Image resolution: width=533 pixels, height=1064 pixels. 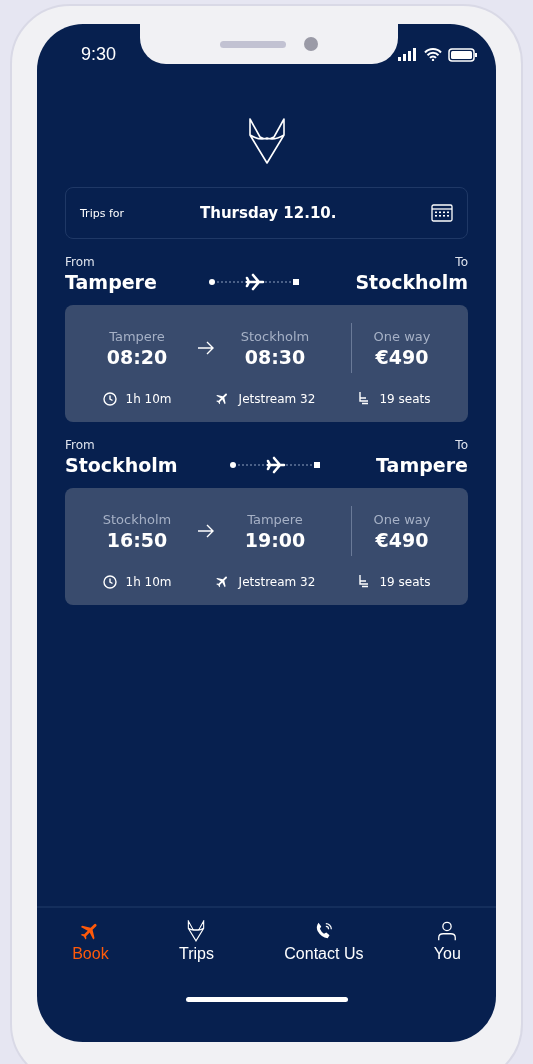 I want to click on date-selector: Trips for Thursday 12.10., so click(x=266, y=213).